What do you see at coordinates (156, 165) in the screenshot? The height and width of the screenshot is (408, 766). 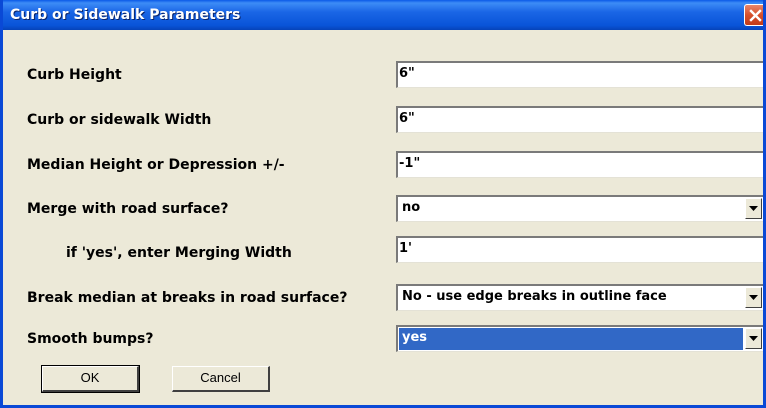 I see `median-height-label: Median Height or Depression +/-` at bounding box center [156, 165].